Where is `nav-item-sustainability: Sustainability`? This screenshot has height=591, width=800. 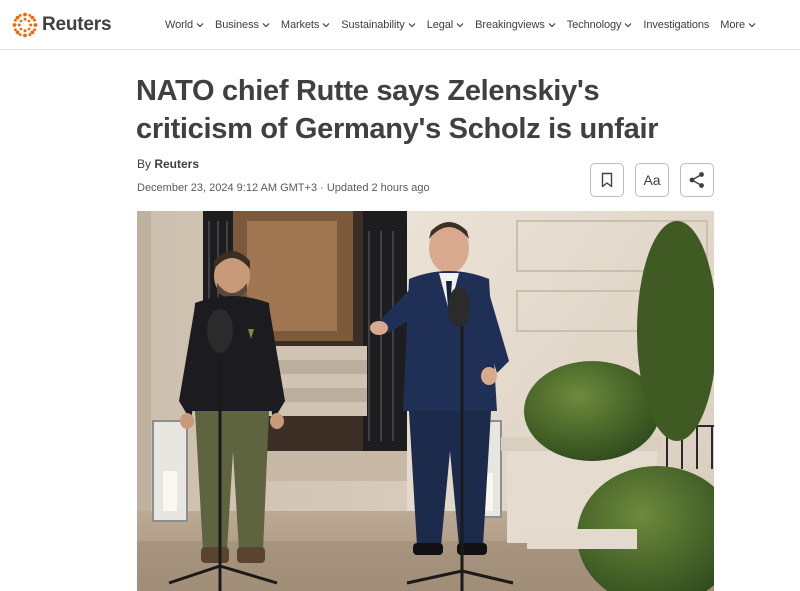
nav-item-sustainability: Sustainability is located at coordinates (378, 25).